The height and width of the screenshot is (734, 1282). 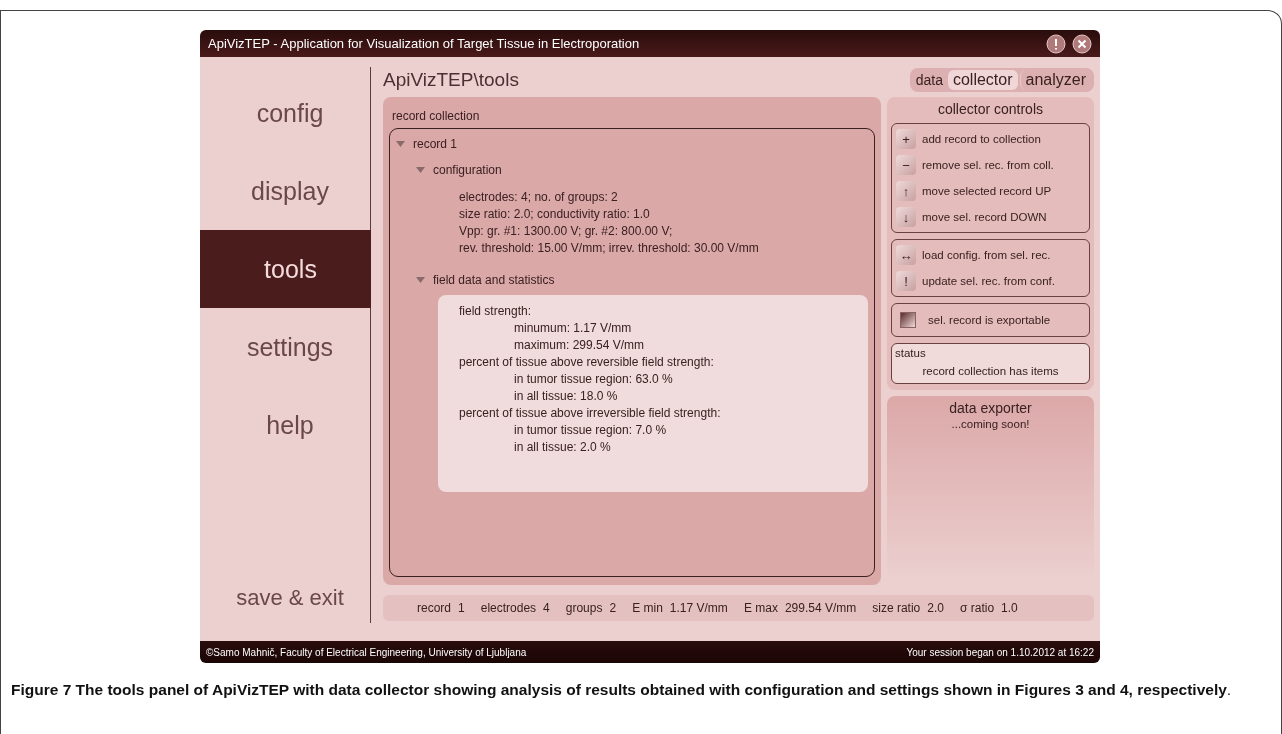 What do you see at coordinates (508, 608) in the screenshot?
I see `info-label: electrodes` at bounding box center [508, 608].